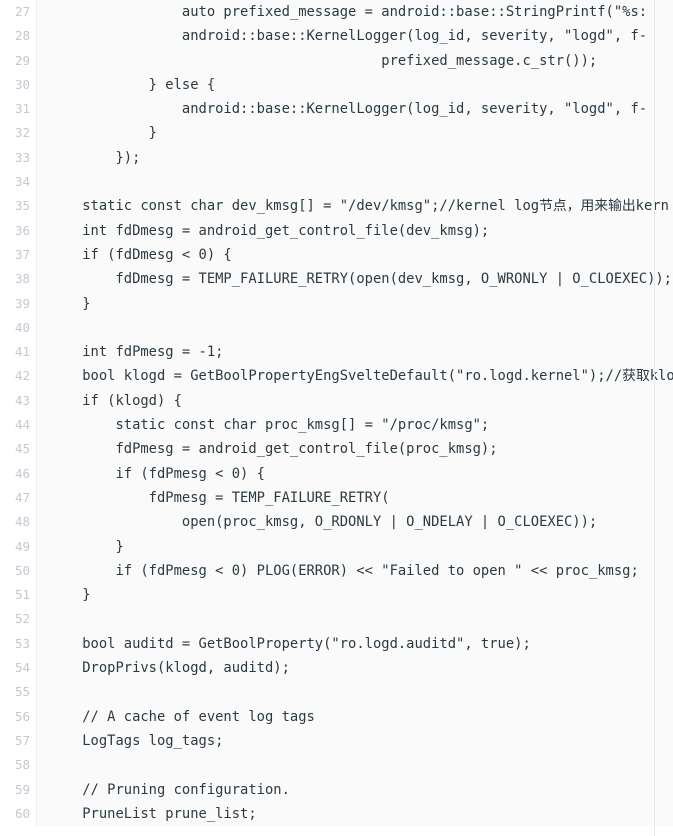  I want to click on line-number: 47, so click(18, 498).